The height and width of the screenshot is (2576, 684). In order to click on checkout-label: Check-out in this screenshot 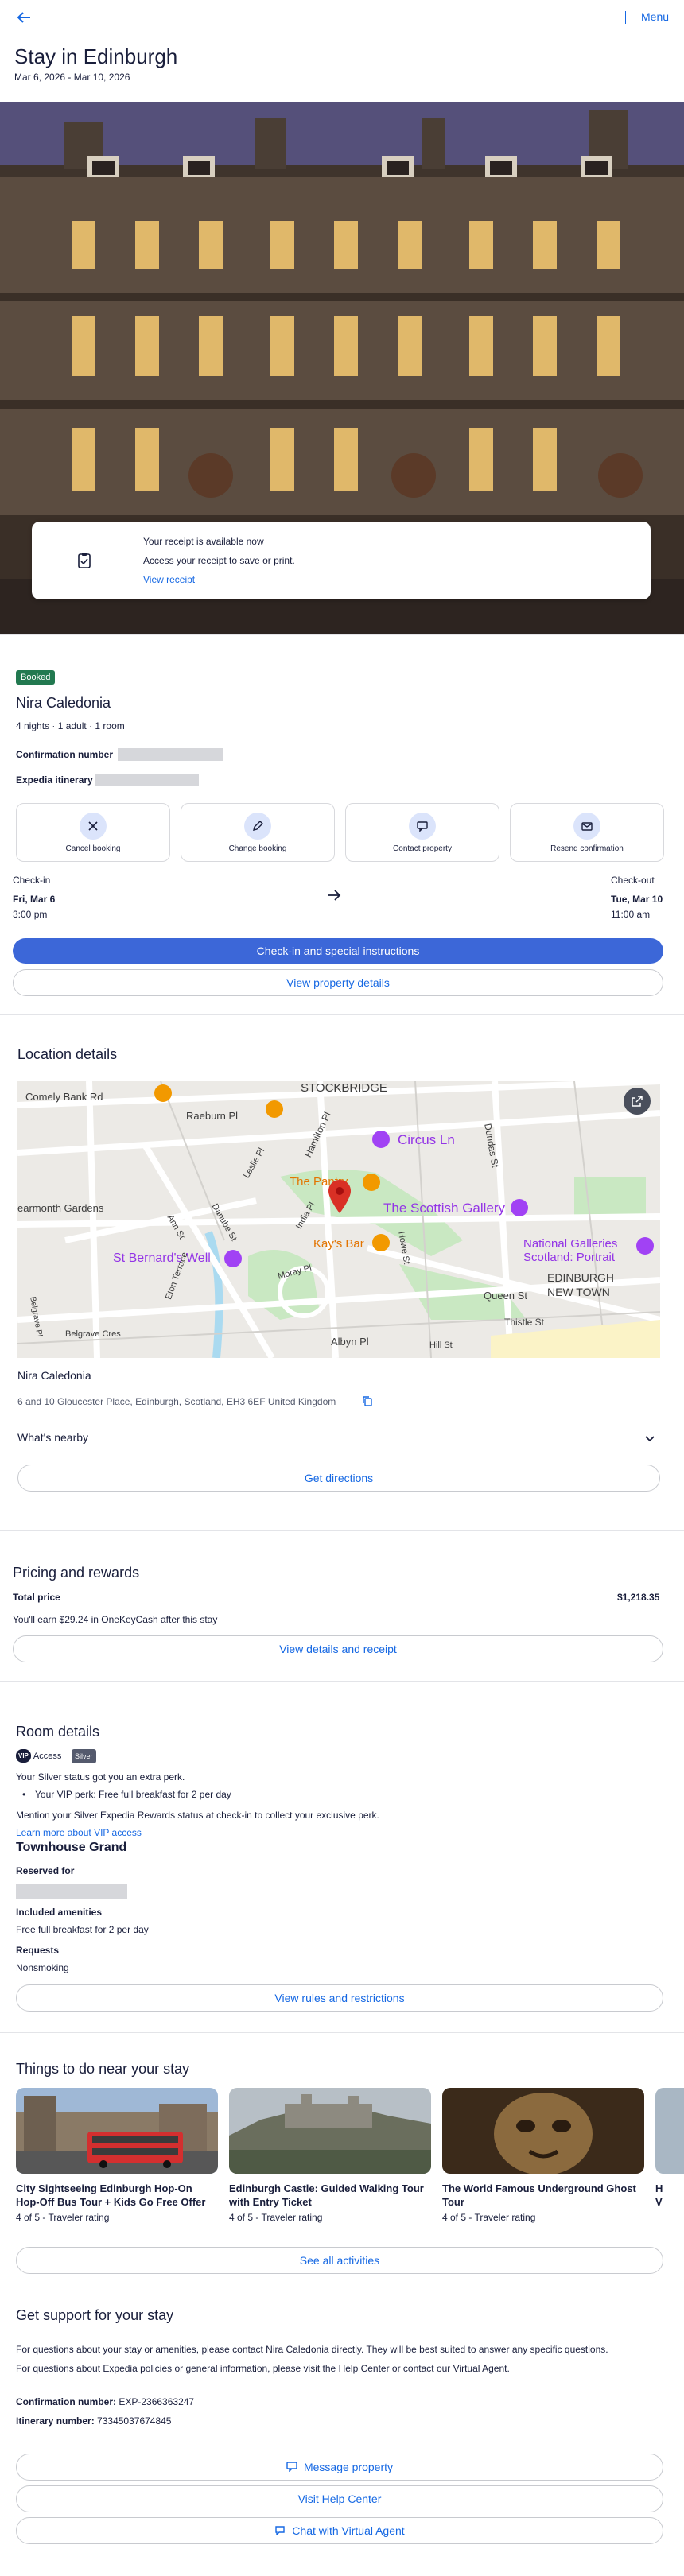, I will do `click(633, 881)`.